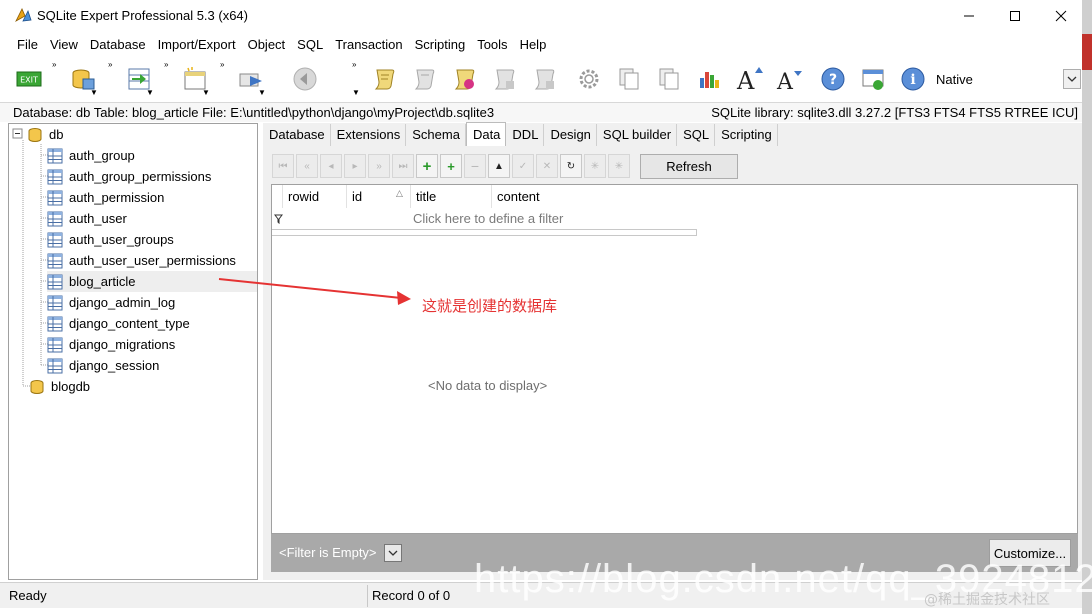  I want to click on refresh-icon: ↻, so click(571, 166).